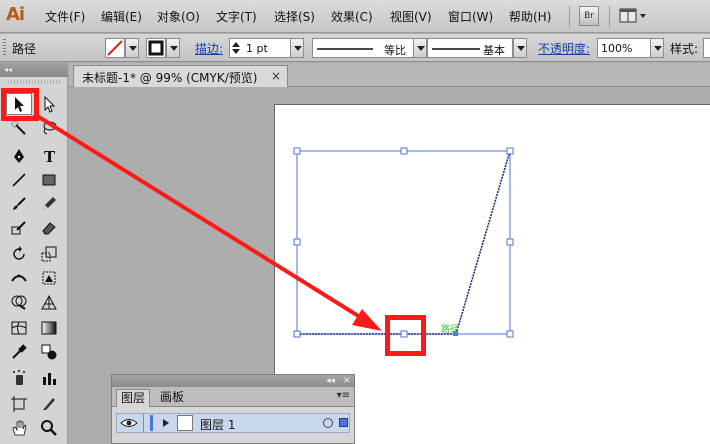 This screenshot has width=710, height=444. I want to click on style-label: 样式:, so click(684, 49).